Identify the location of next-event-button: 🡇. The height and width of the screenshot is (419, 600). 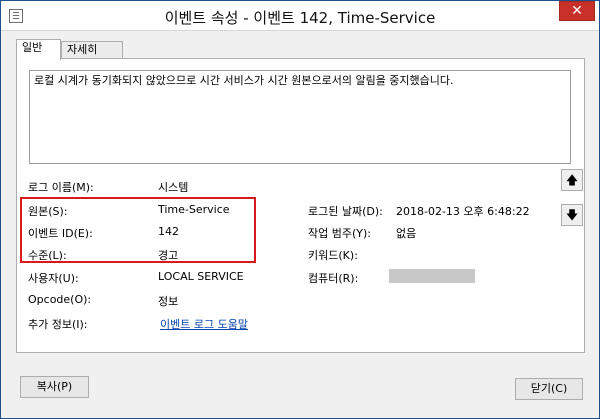
(572, 215).